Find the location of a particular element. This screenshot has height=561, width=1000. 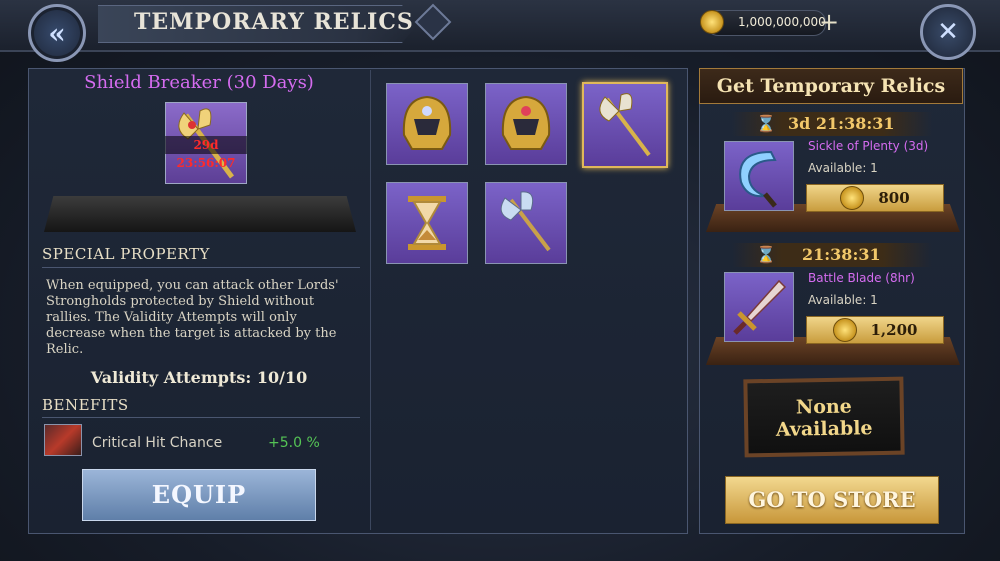

offer-price: 800 is located at coordinates (894, 198).